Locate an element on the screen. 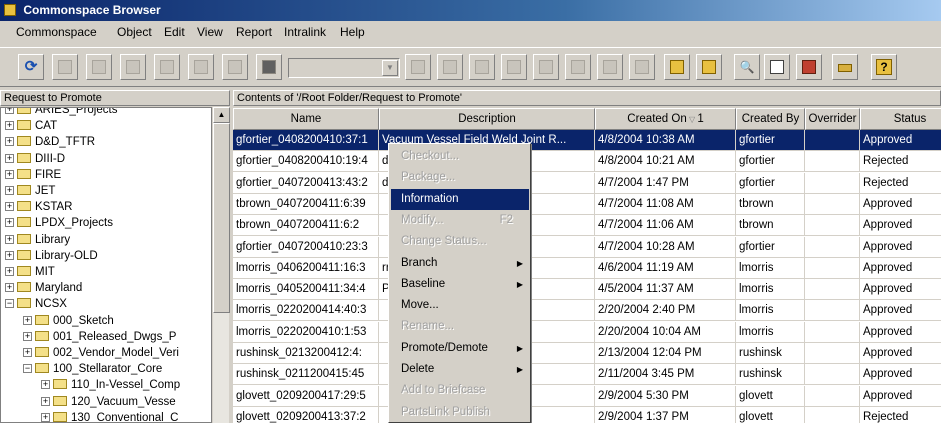  folder-button is located at coordinates (610, 67).